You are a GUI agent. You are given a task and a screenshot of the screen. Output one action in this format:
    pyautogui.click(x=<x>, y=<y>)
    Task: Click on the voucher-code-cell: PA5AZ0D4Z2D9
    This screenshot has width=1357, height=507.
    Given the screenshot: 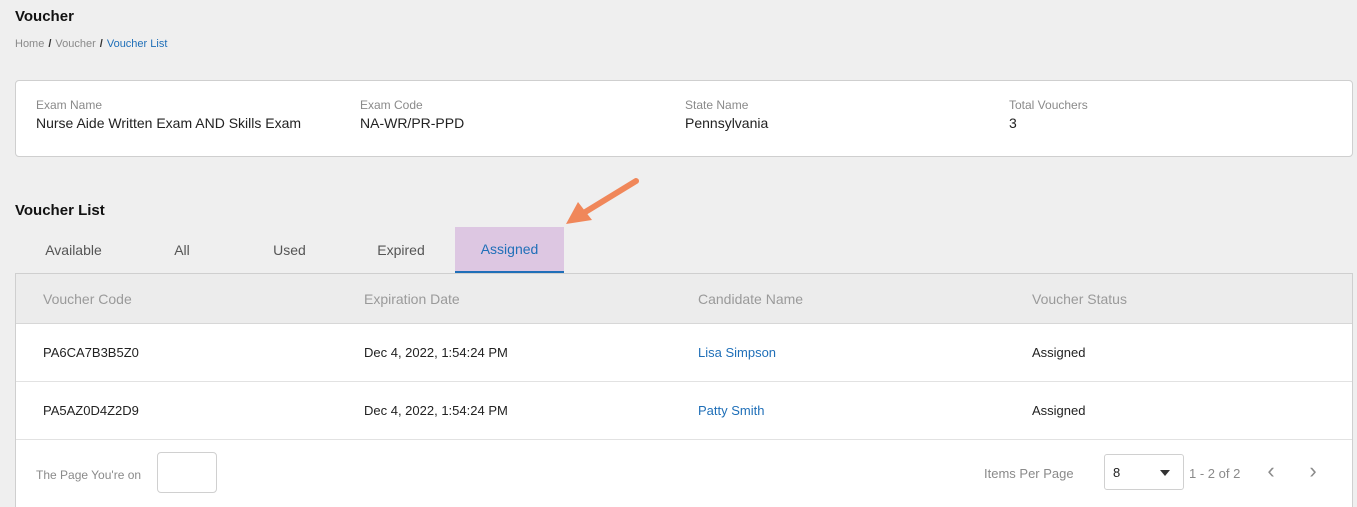 What is the action you would take?
    pyautogui.click(x=91, y=410)
    